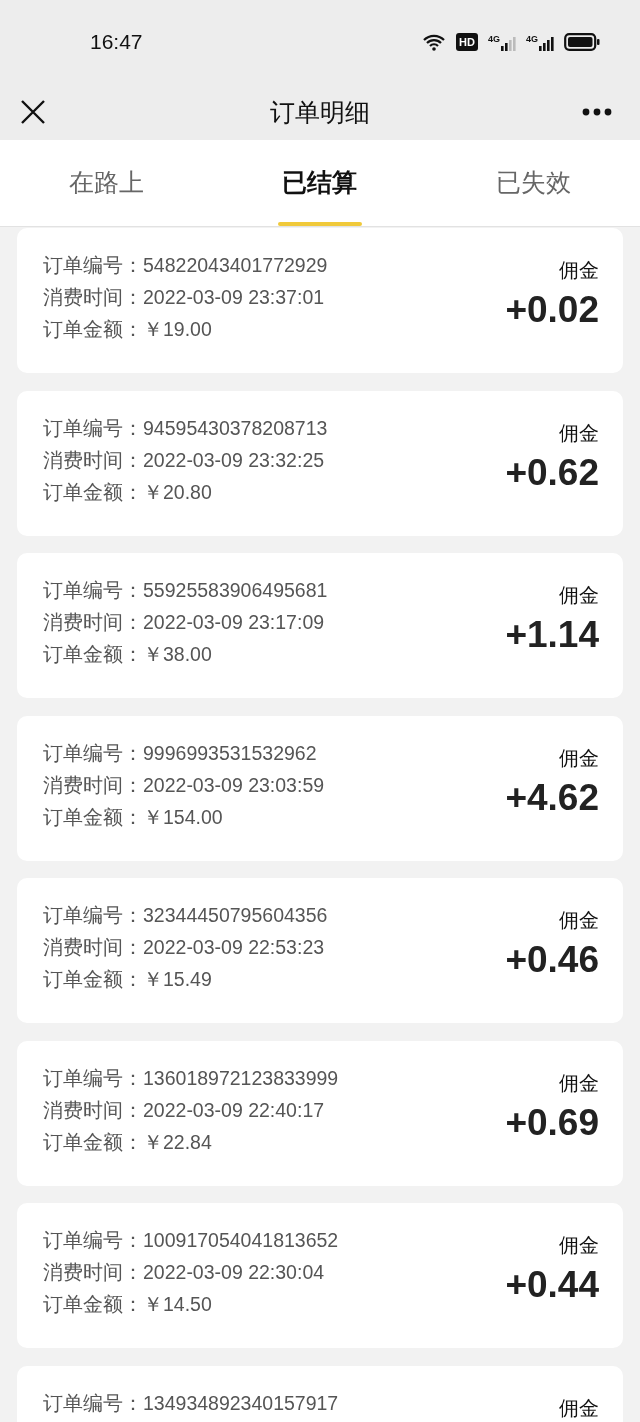 The width and height of the screenshot is (640, 1422). I want to click on field-value: ￥20.80, so click(177, 492).